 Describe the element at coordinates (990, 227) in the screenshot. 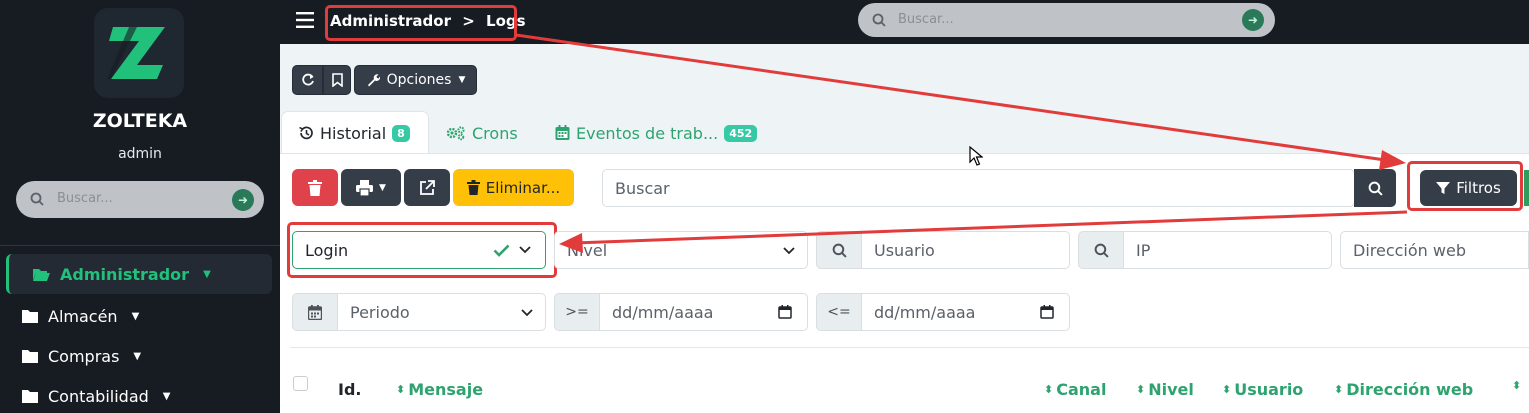

I see `annotation-arrow-to-channel` at that location.